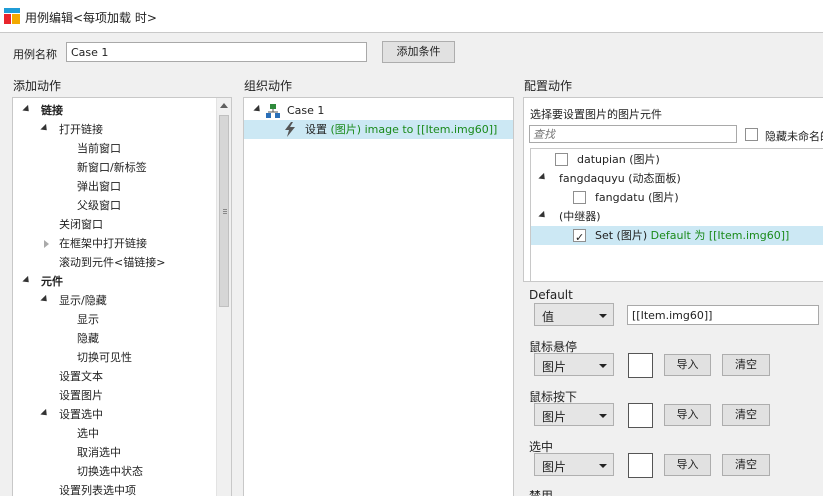 This screenshot has height=496, width=823. Describe the element at coordinates (687, 365) in the screenshot. I see `hover-import-button: 导入` at that location.